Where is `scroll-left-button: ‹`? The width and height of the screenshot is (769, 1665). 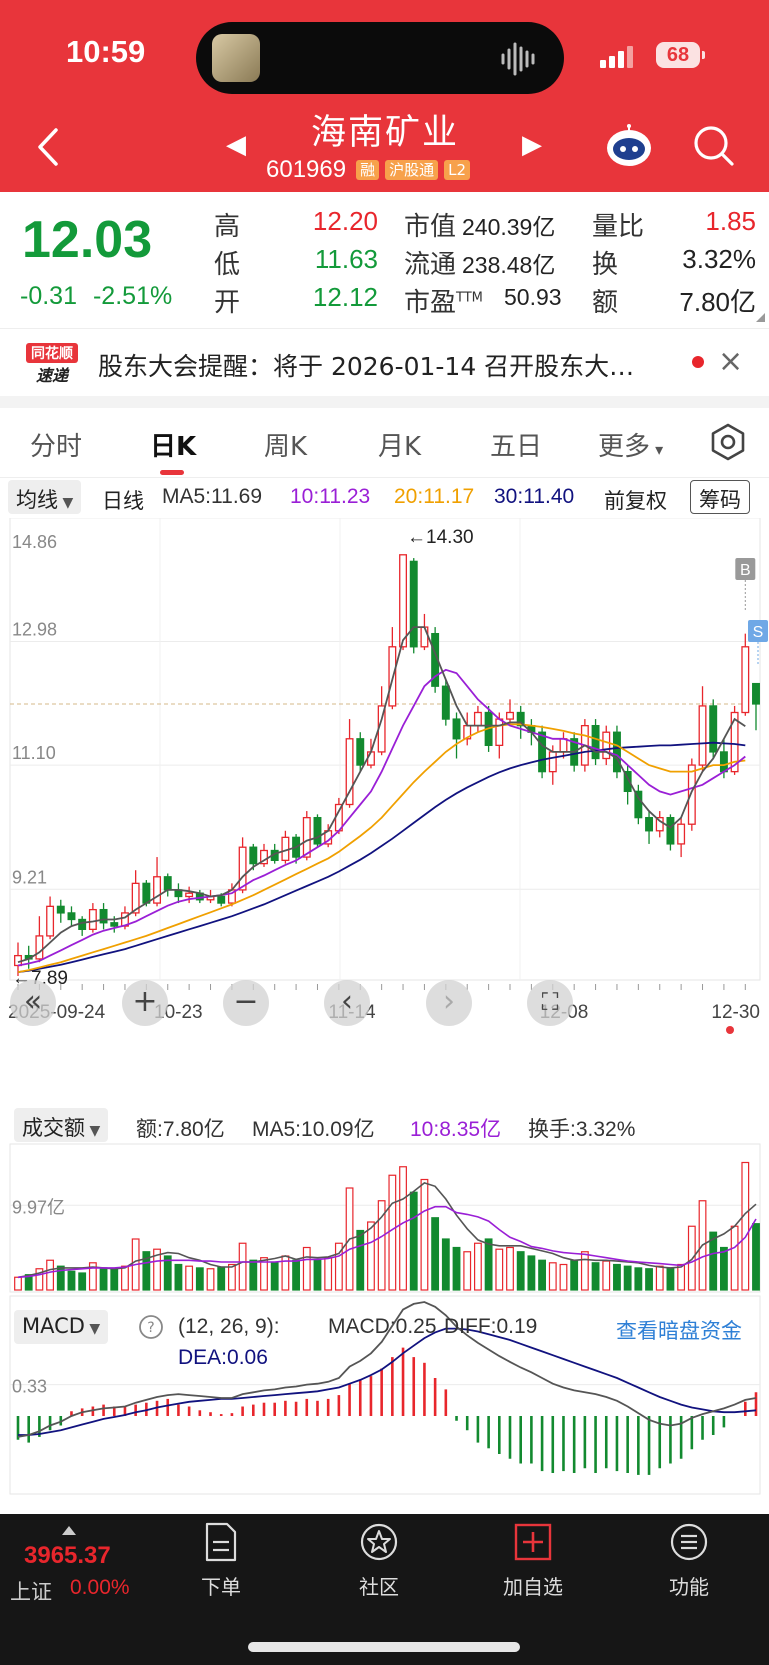 scroll-left-button: ‹ is located at coordinates (347, 1003).